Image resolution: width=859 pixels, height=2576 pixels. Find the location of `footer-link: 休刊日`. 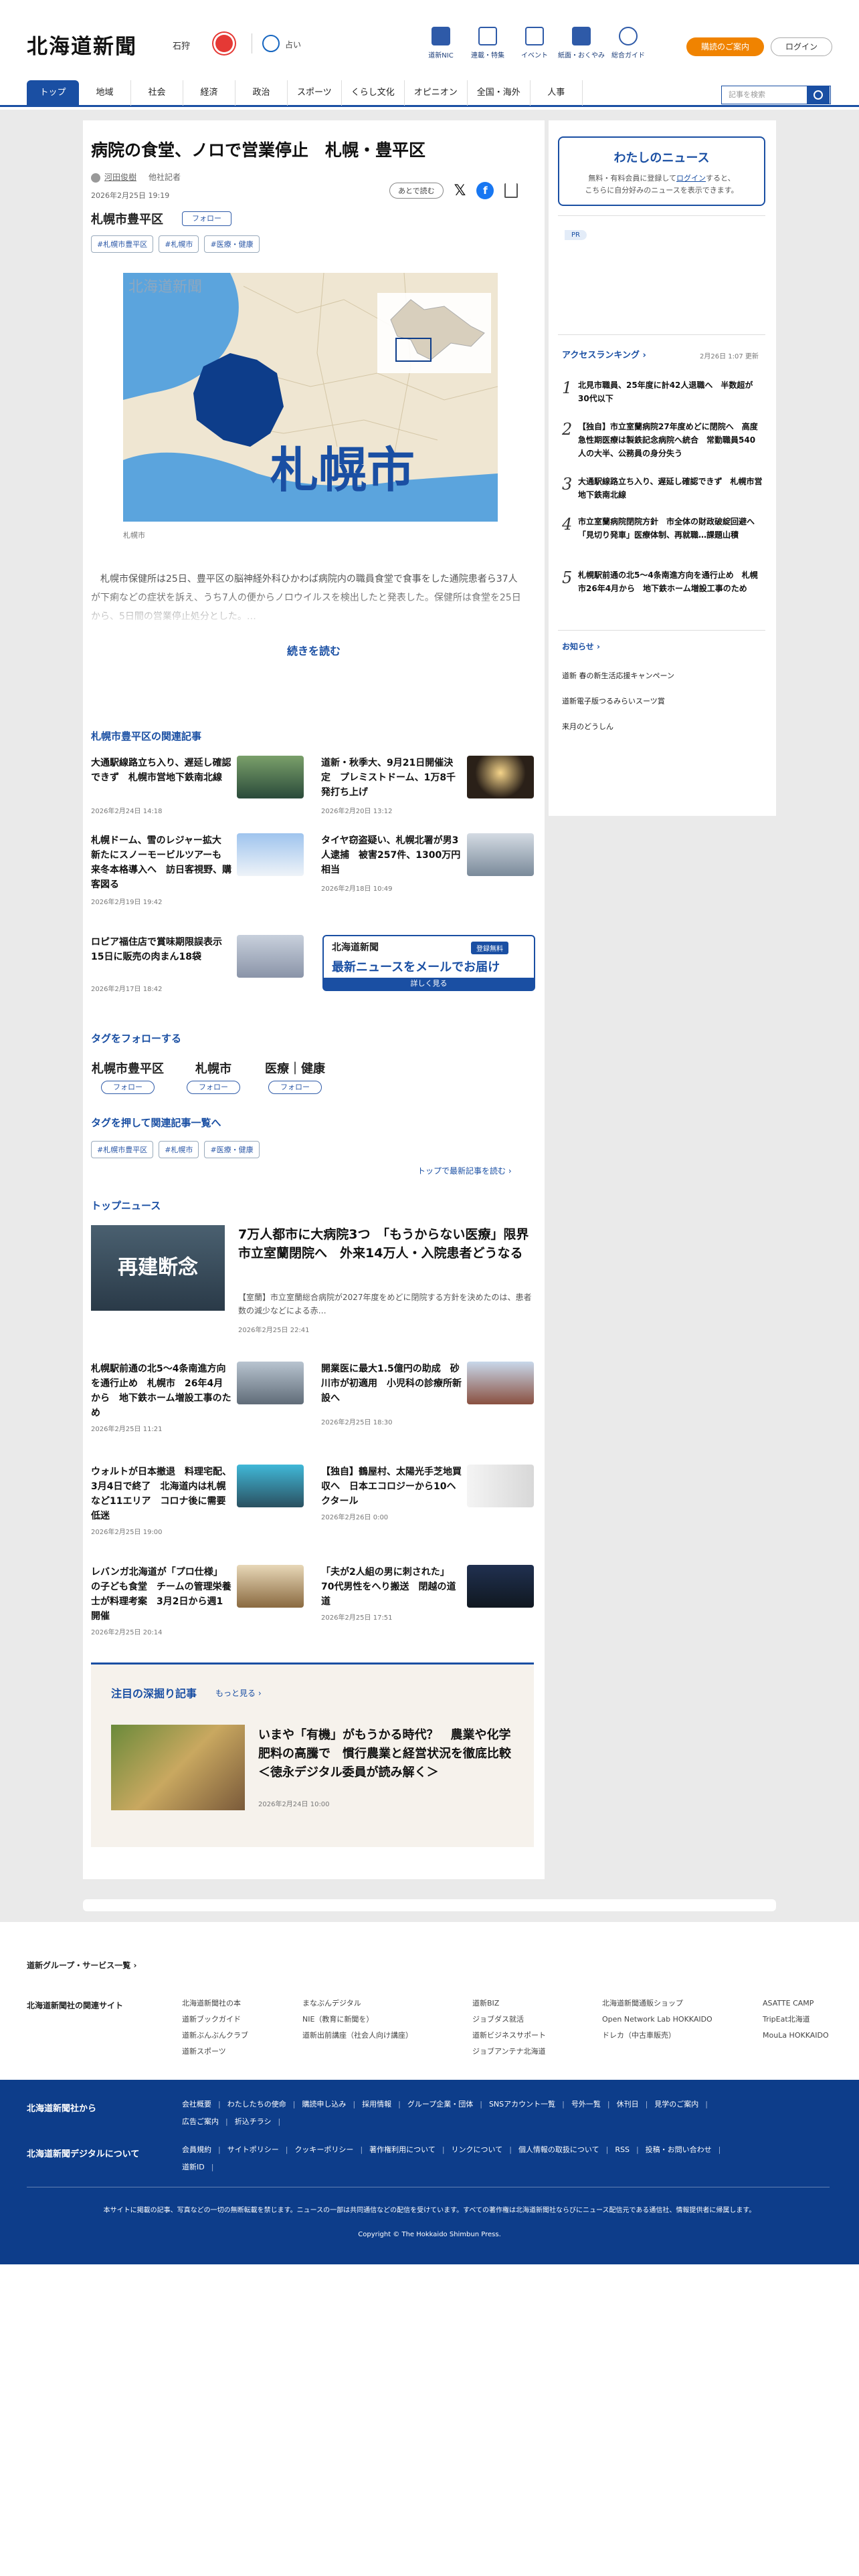

footer-link: 休刊日 is located at coordinates (633, 2104).